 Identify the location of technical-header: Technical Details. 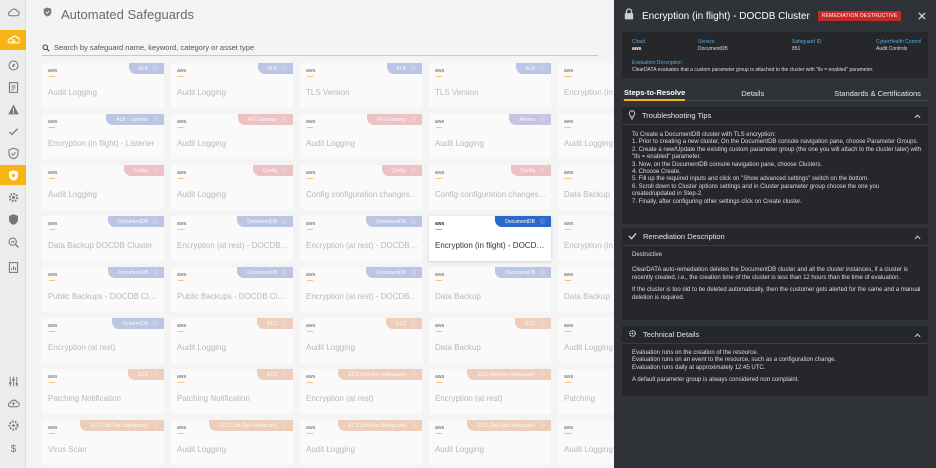
(775, 335).